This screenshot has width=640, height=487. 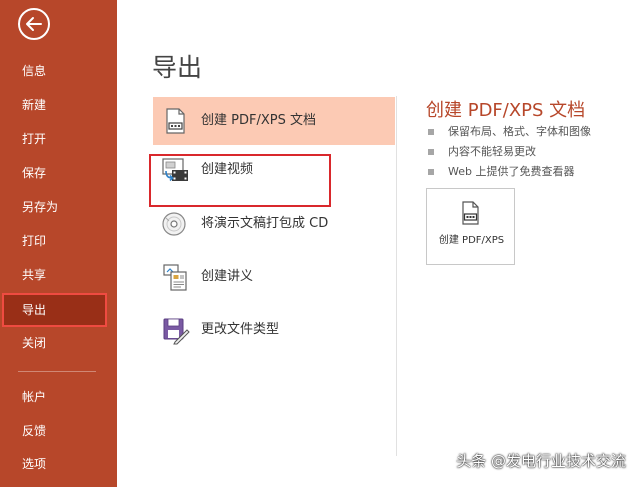 What do you see at coordinates (58, 464) in the screenshot?
I see `nav-item-options: 选项` at bounding box center [58, 464].